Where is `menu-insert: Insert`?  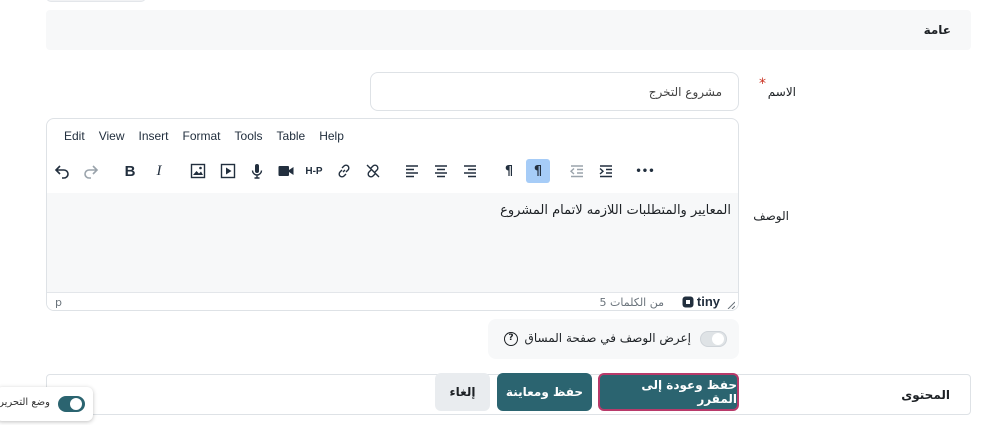 menu-insert: Insert is located at coordinates (153, 139).